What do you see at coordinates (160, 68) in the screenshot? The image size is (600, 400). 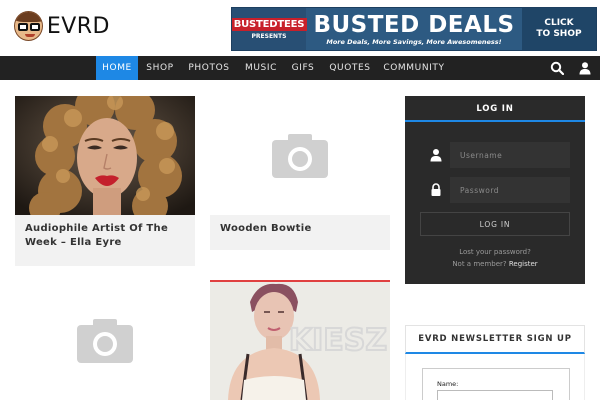 I see `nav-item-shop: SHOP` at bounding box center [160, 68].